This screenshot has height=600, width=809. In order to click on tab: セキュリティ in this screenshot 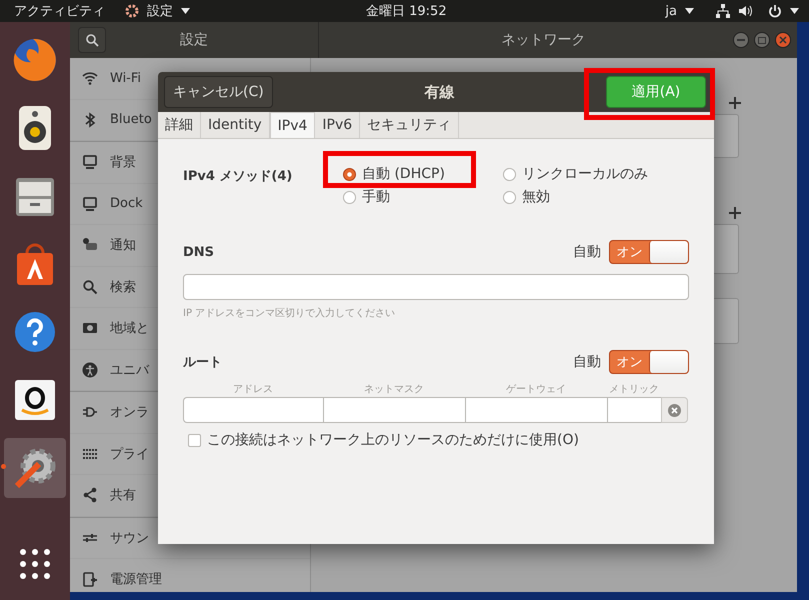, I will do `click(410, 125)`.